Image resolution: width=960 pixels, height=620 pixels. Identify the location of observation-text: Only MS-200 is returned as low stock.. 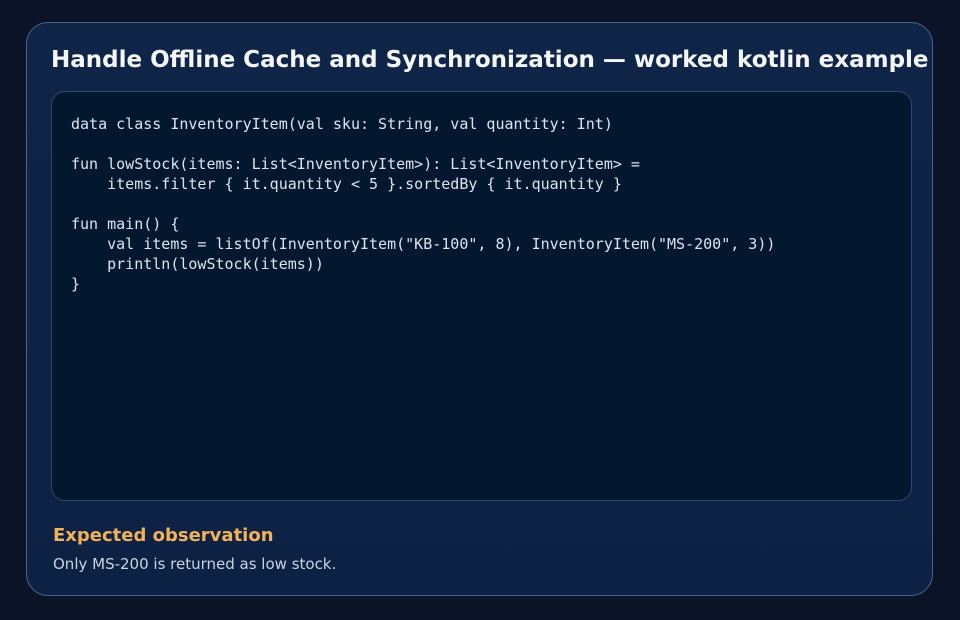
(195, 564).